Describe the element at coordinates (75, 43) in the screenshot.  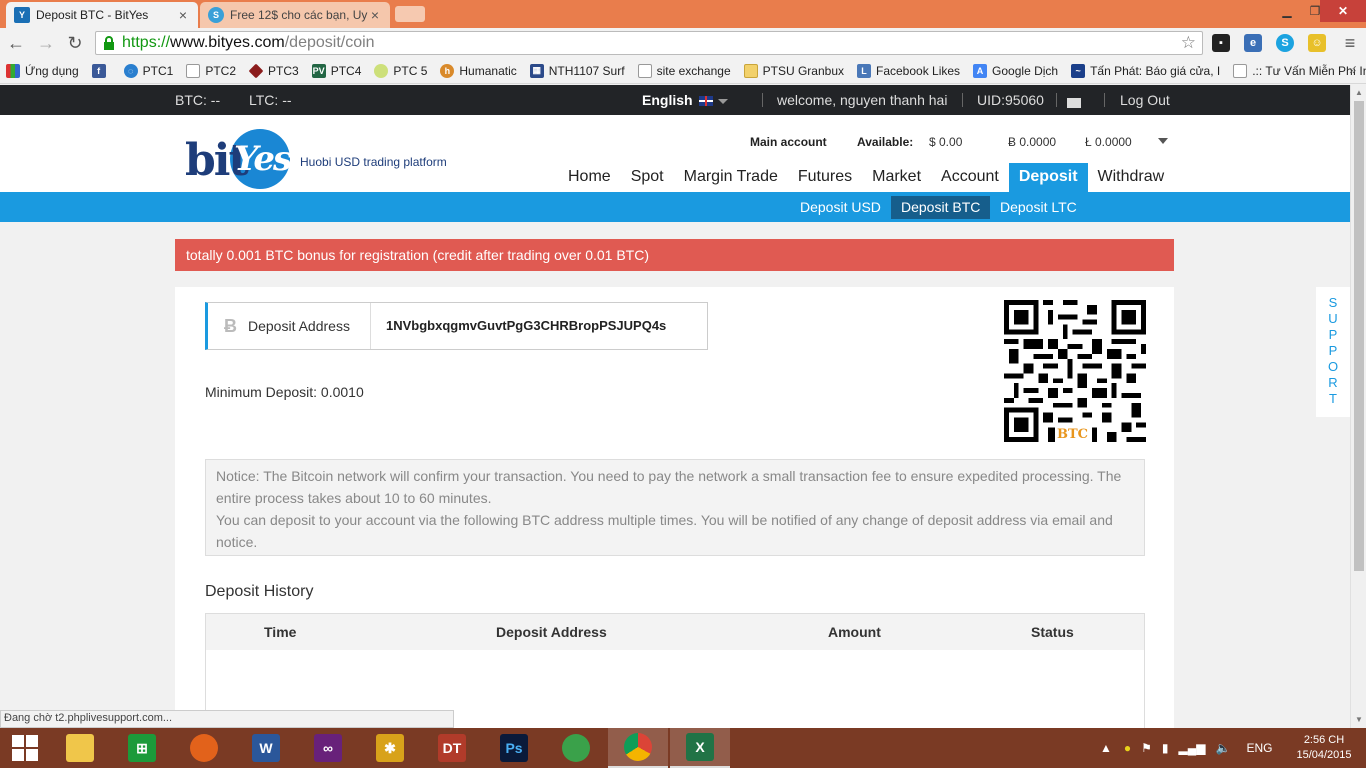
I see `reload-icon: ↻` at that location.